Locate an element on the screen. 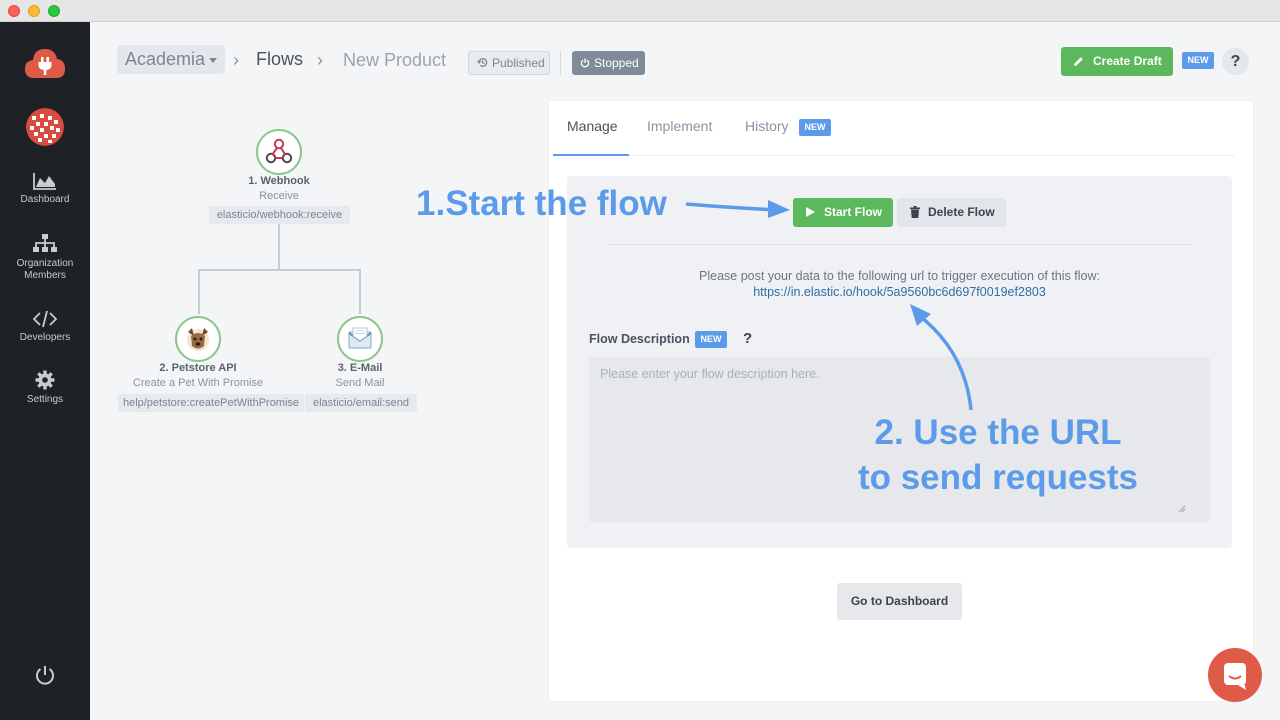  area-chart-icon is located at coordinates (44, 181).